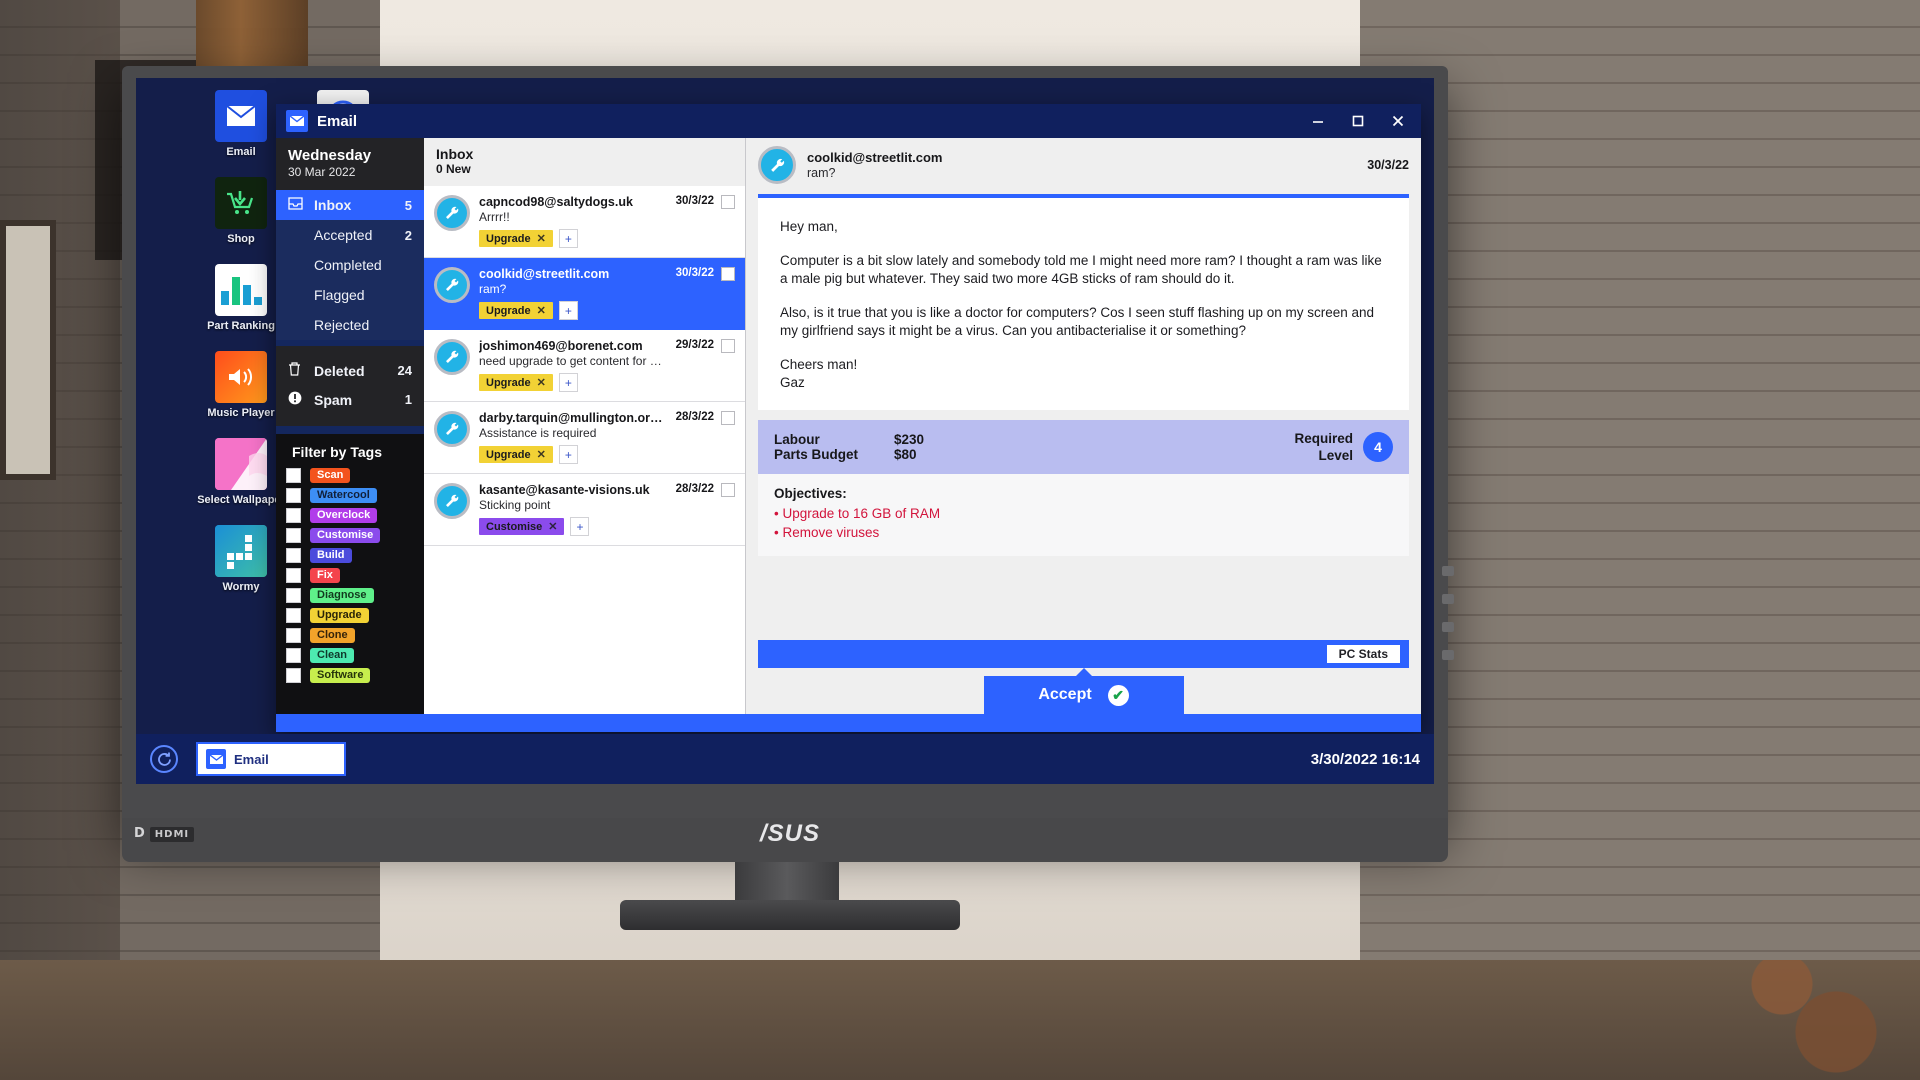  I want to click on tag-pill: Fix, so click(325, 575).